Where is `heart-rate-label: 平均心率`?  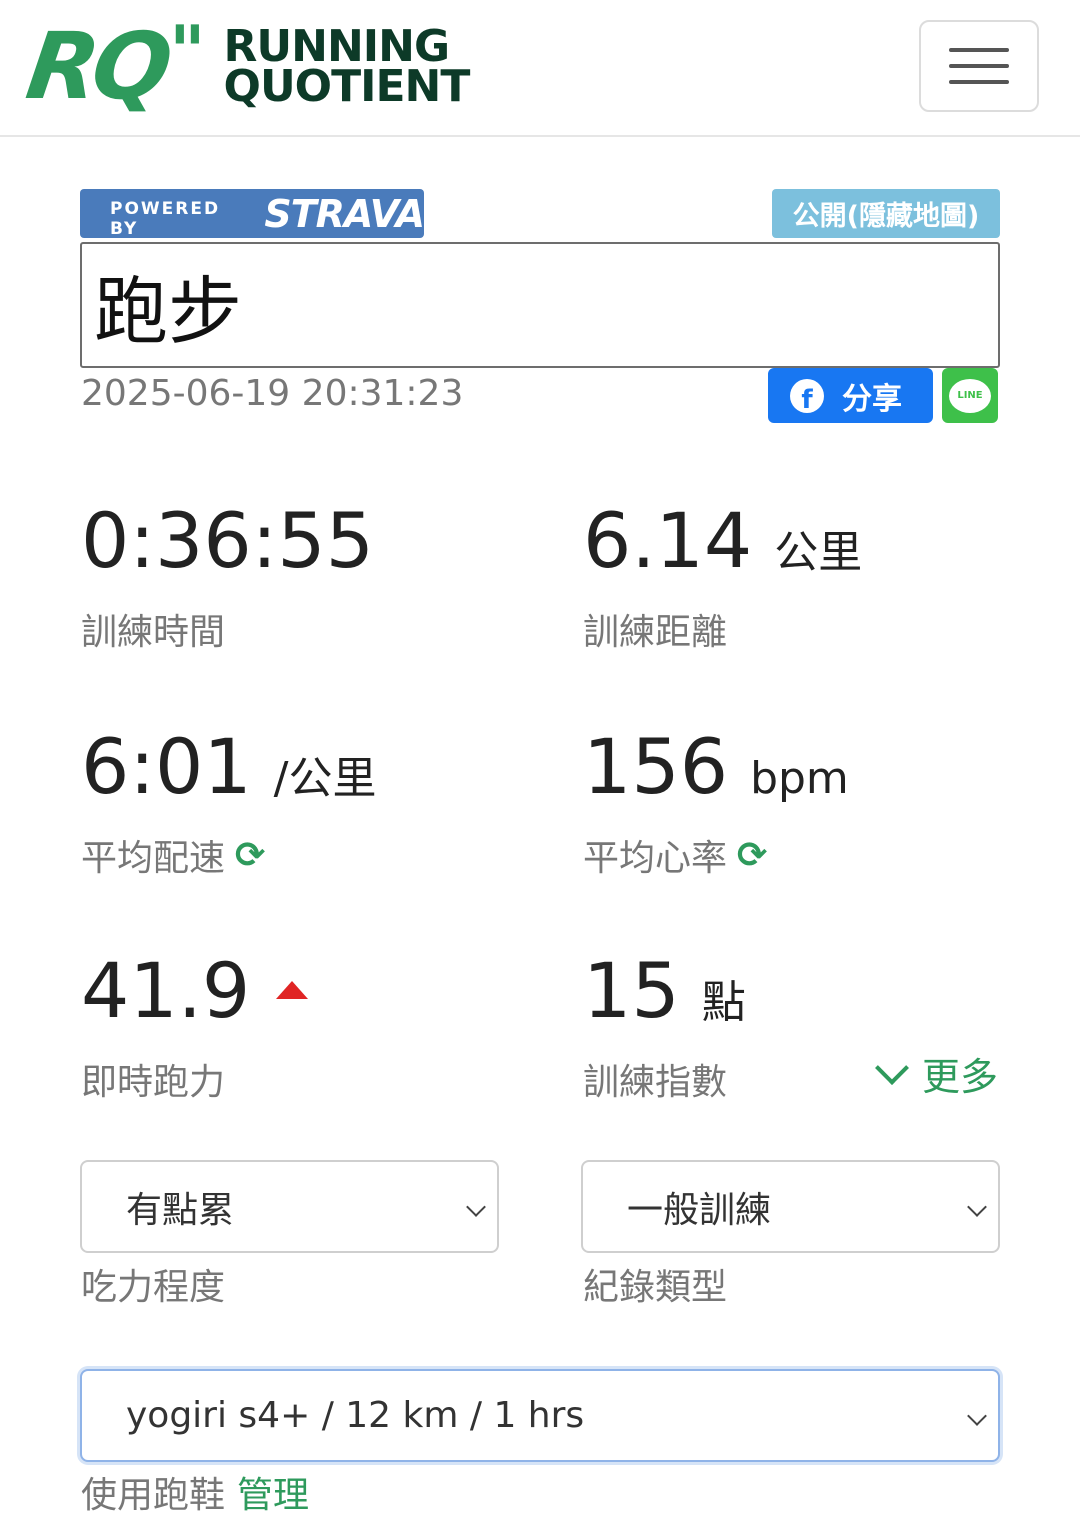
heart-rate-label: 平均心率 is located at coordinates (655, 858).